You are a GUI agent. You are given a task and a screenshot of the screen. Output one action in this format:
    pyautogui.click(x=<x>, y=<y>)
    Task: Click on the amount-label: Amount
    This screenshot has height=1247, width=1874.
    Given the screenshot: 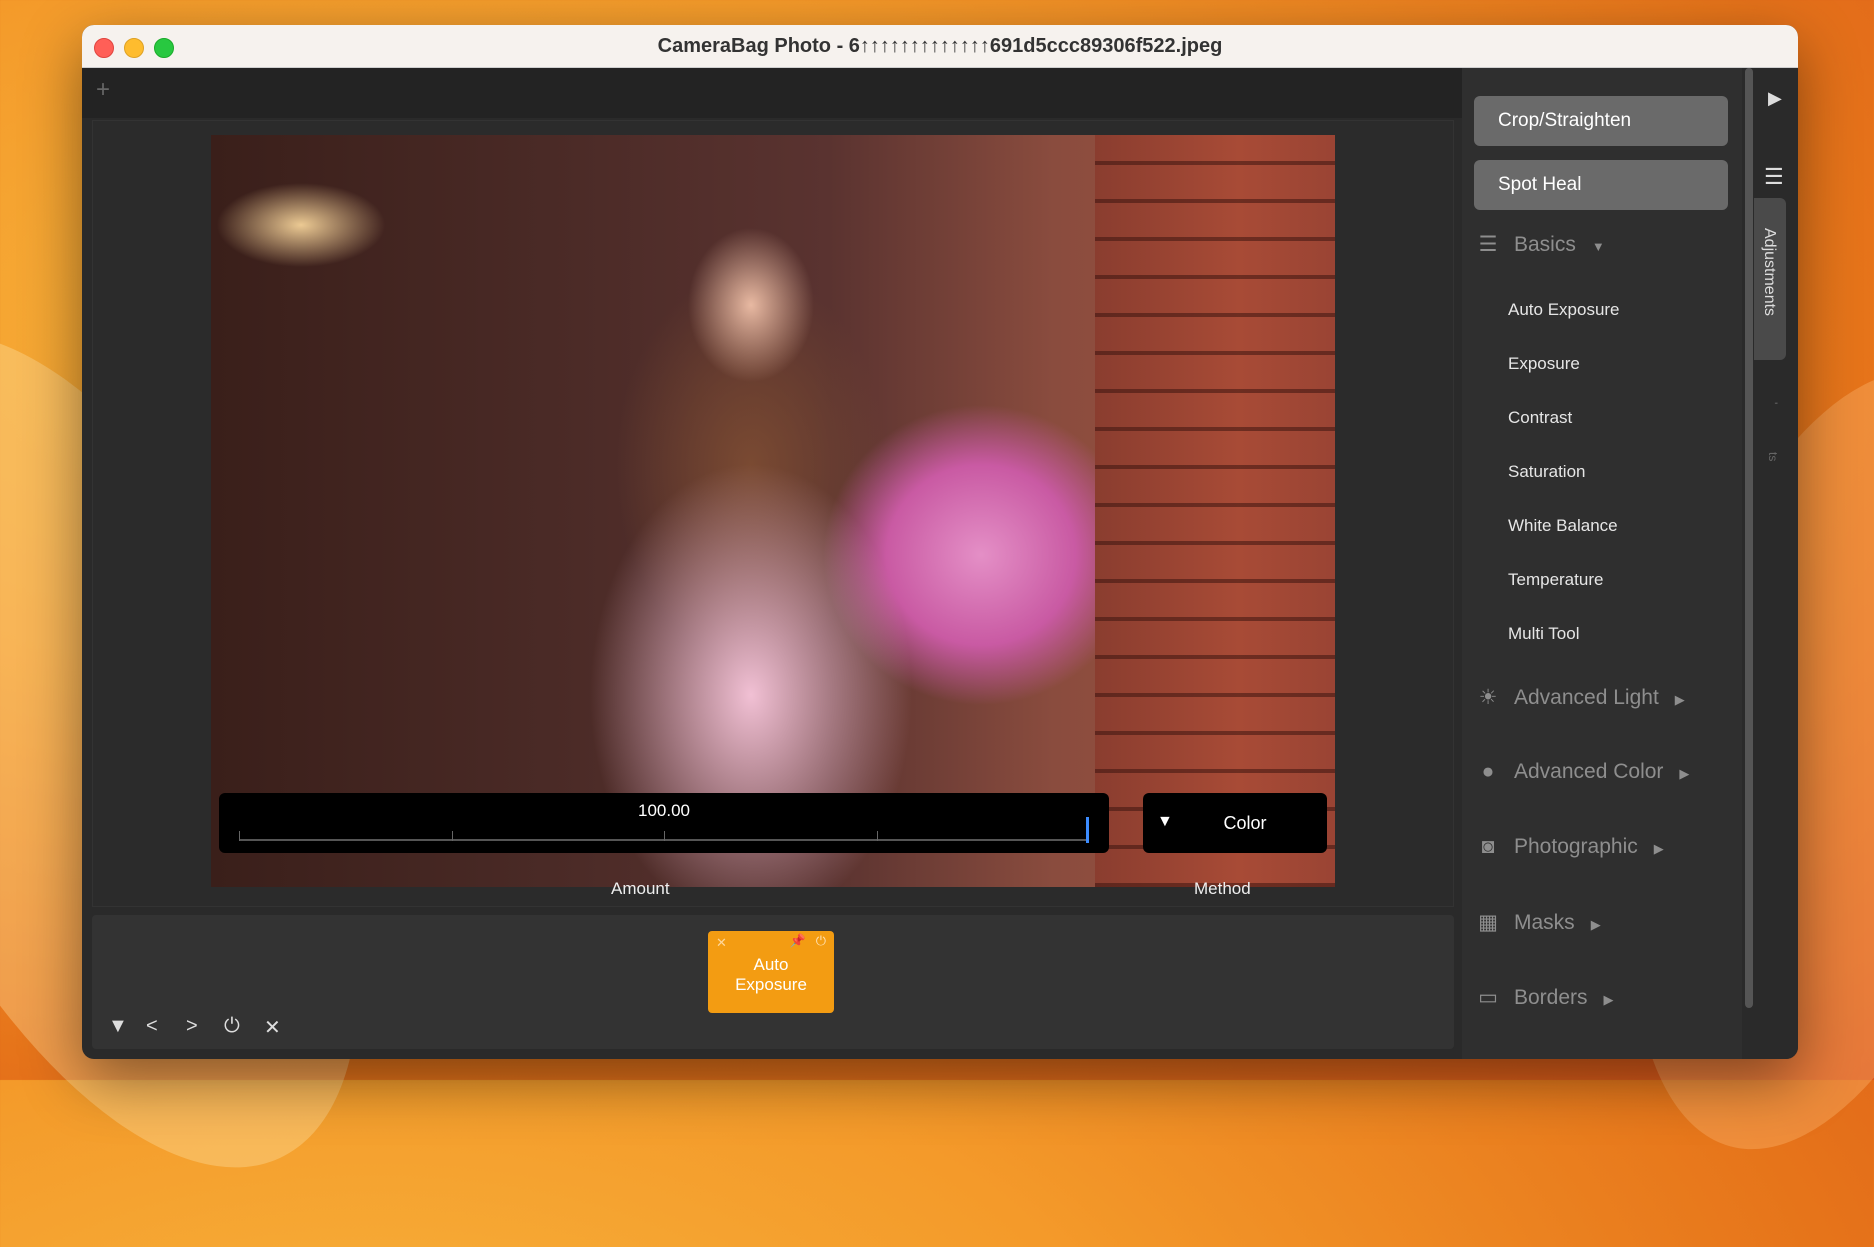 What is the action you would take?
    pyautogui.click(x=640, y=888)
    